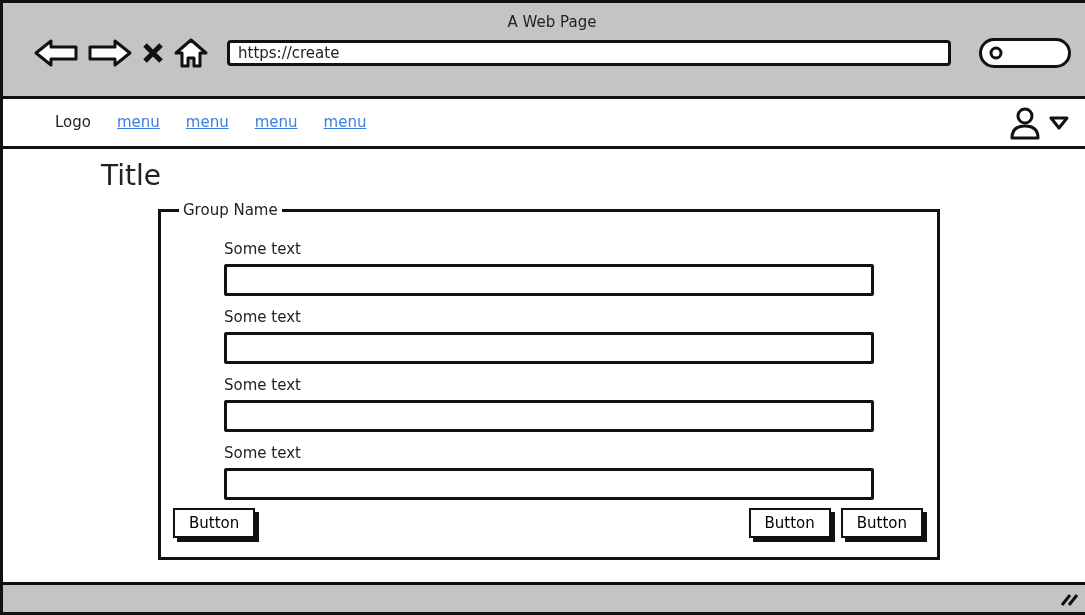  Describe the element at coordinates (996, 53) in the screenshot. I see `search-icon` at that location.